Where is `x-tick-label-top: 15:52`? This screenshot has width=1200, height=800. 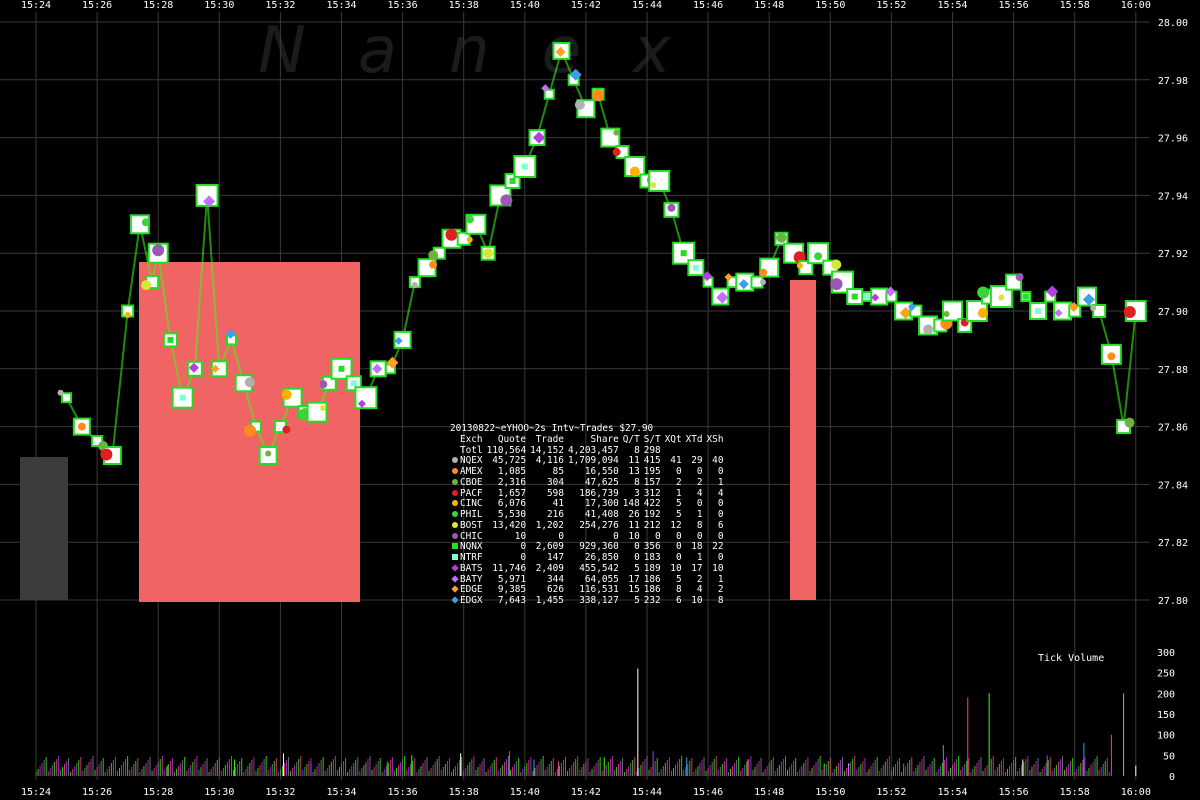
x-tick-label-top: 15:52 is located at coordinates (891, 5).